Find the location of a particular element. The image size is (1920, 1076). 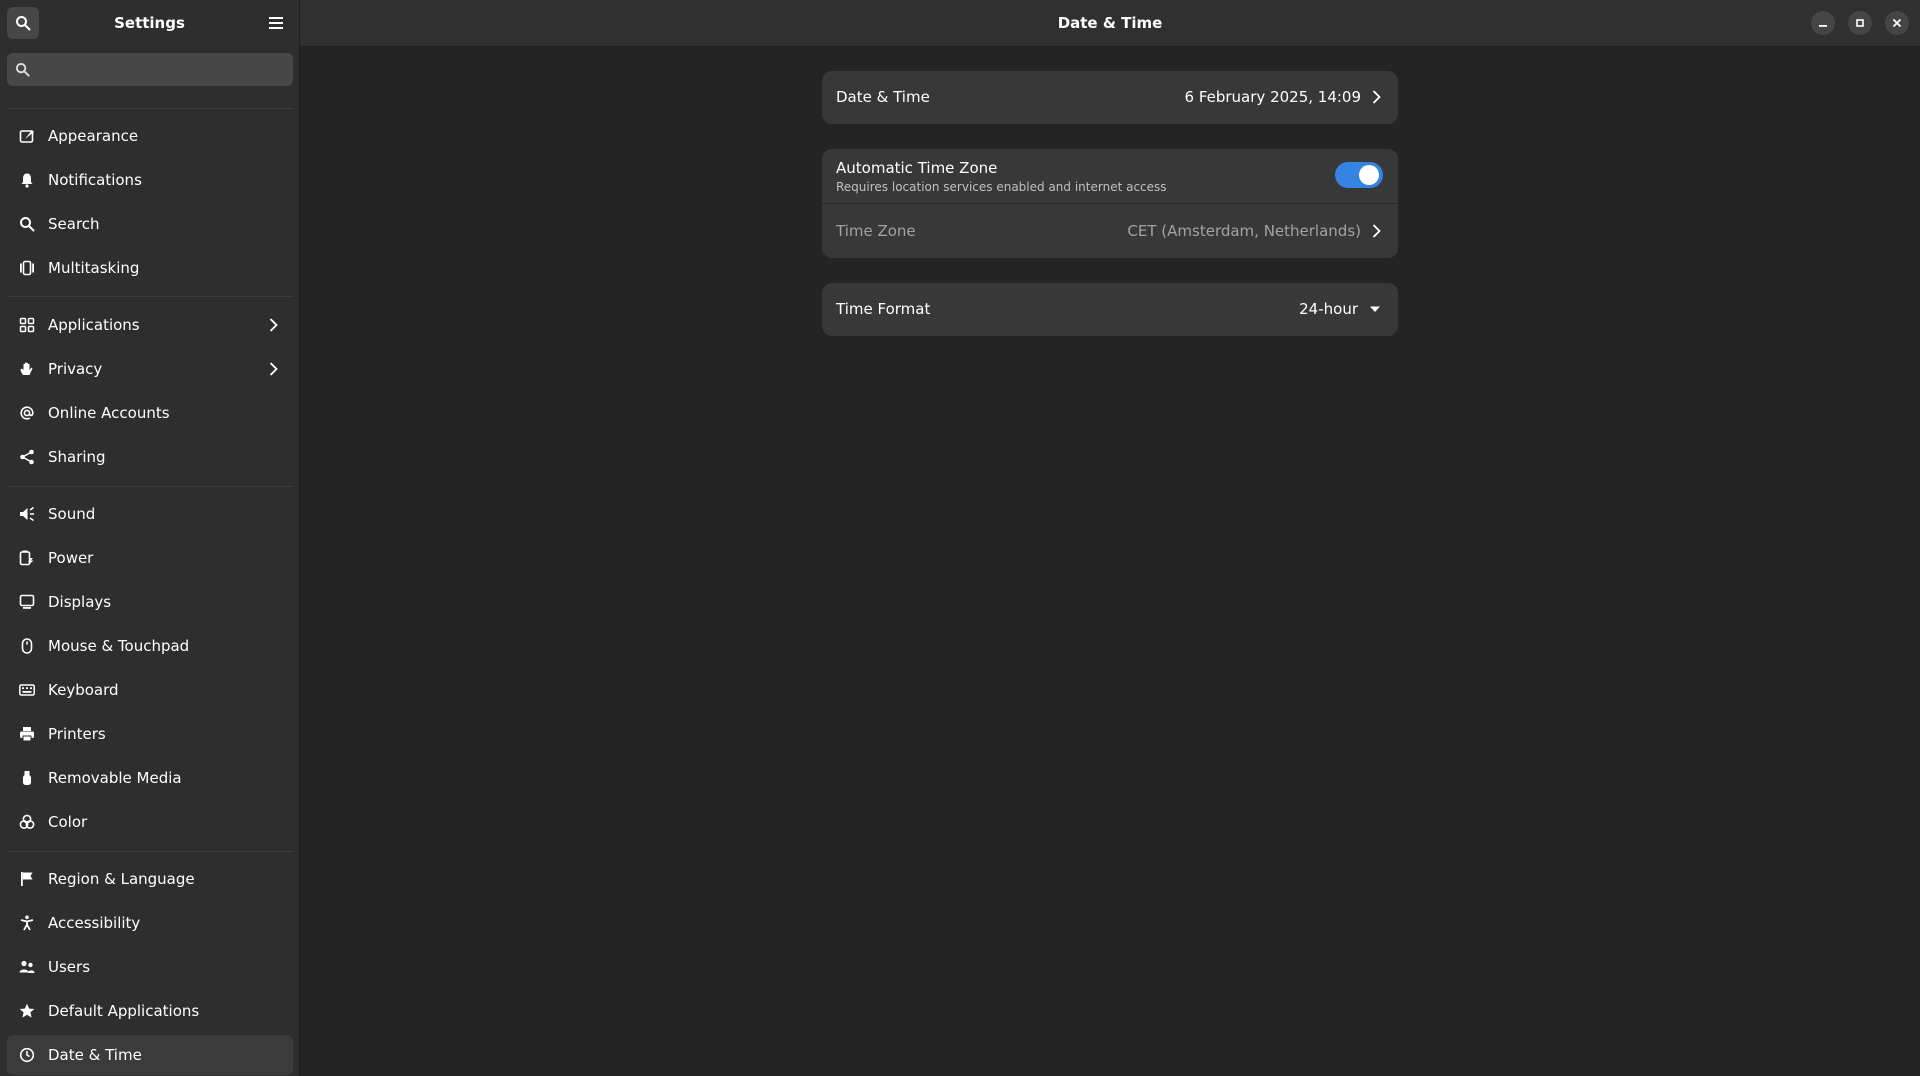

close-button is located at coordinates (1897, 23).